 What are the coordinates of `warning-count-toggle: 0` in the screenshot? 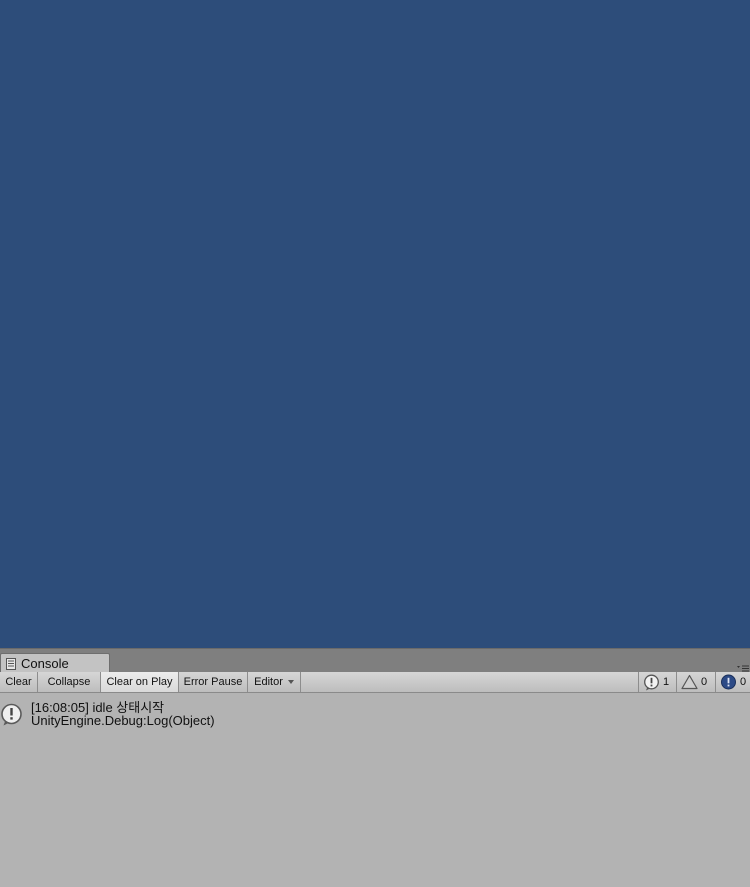 It's located at (695, 682).